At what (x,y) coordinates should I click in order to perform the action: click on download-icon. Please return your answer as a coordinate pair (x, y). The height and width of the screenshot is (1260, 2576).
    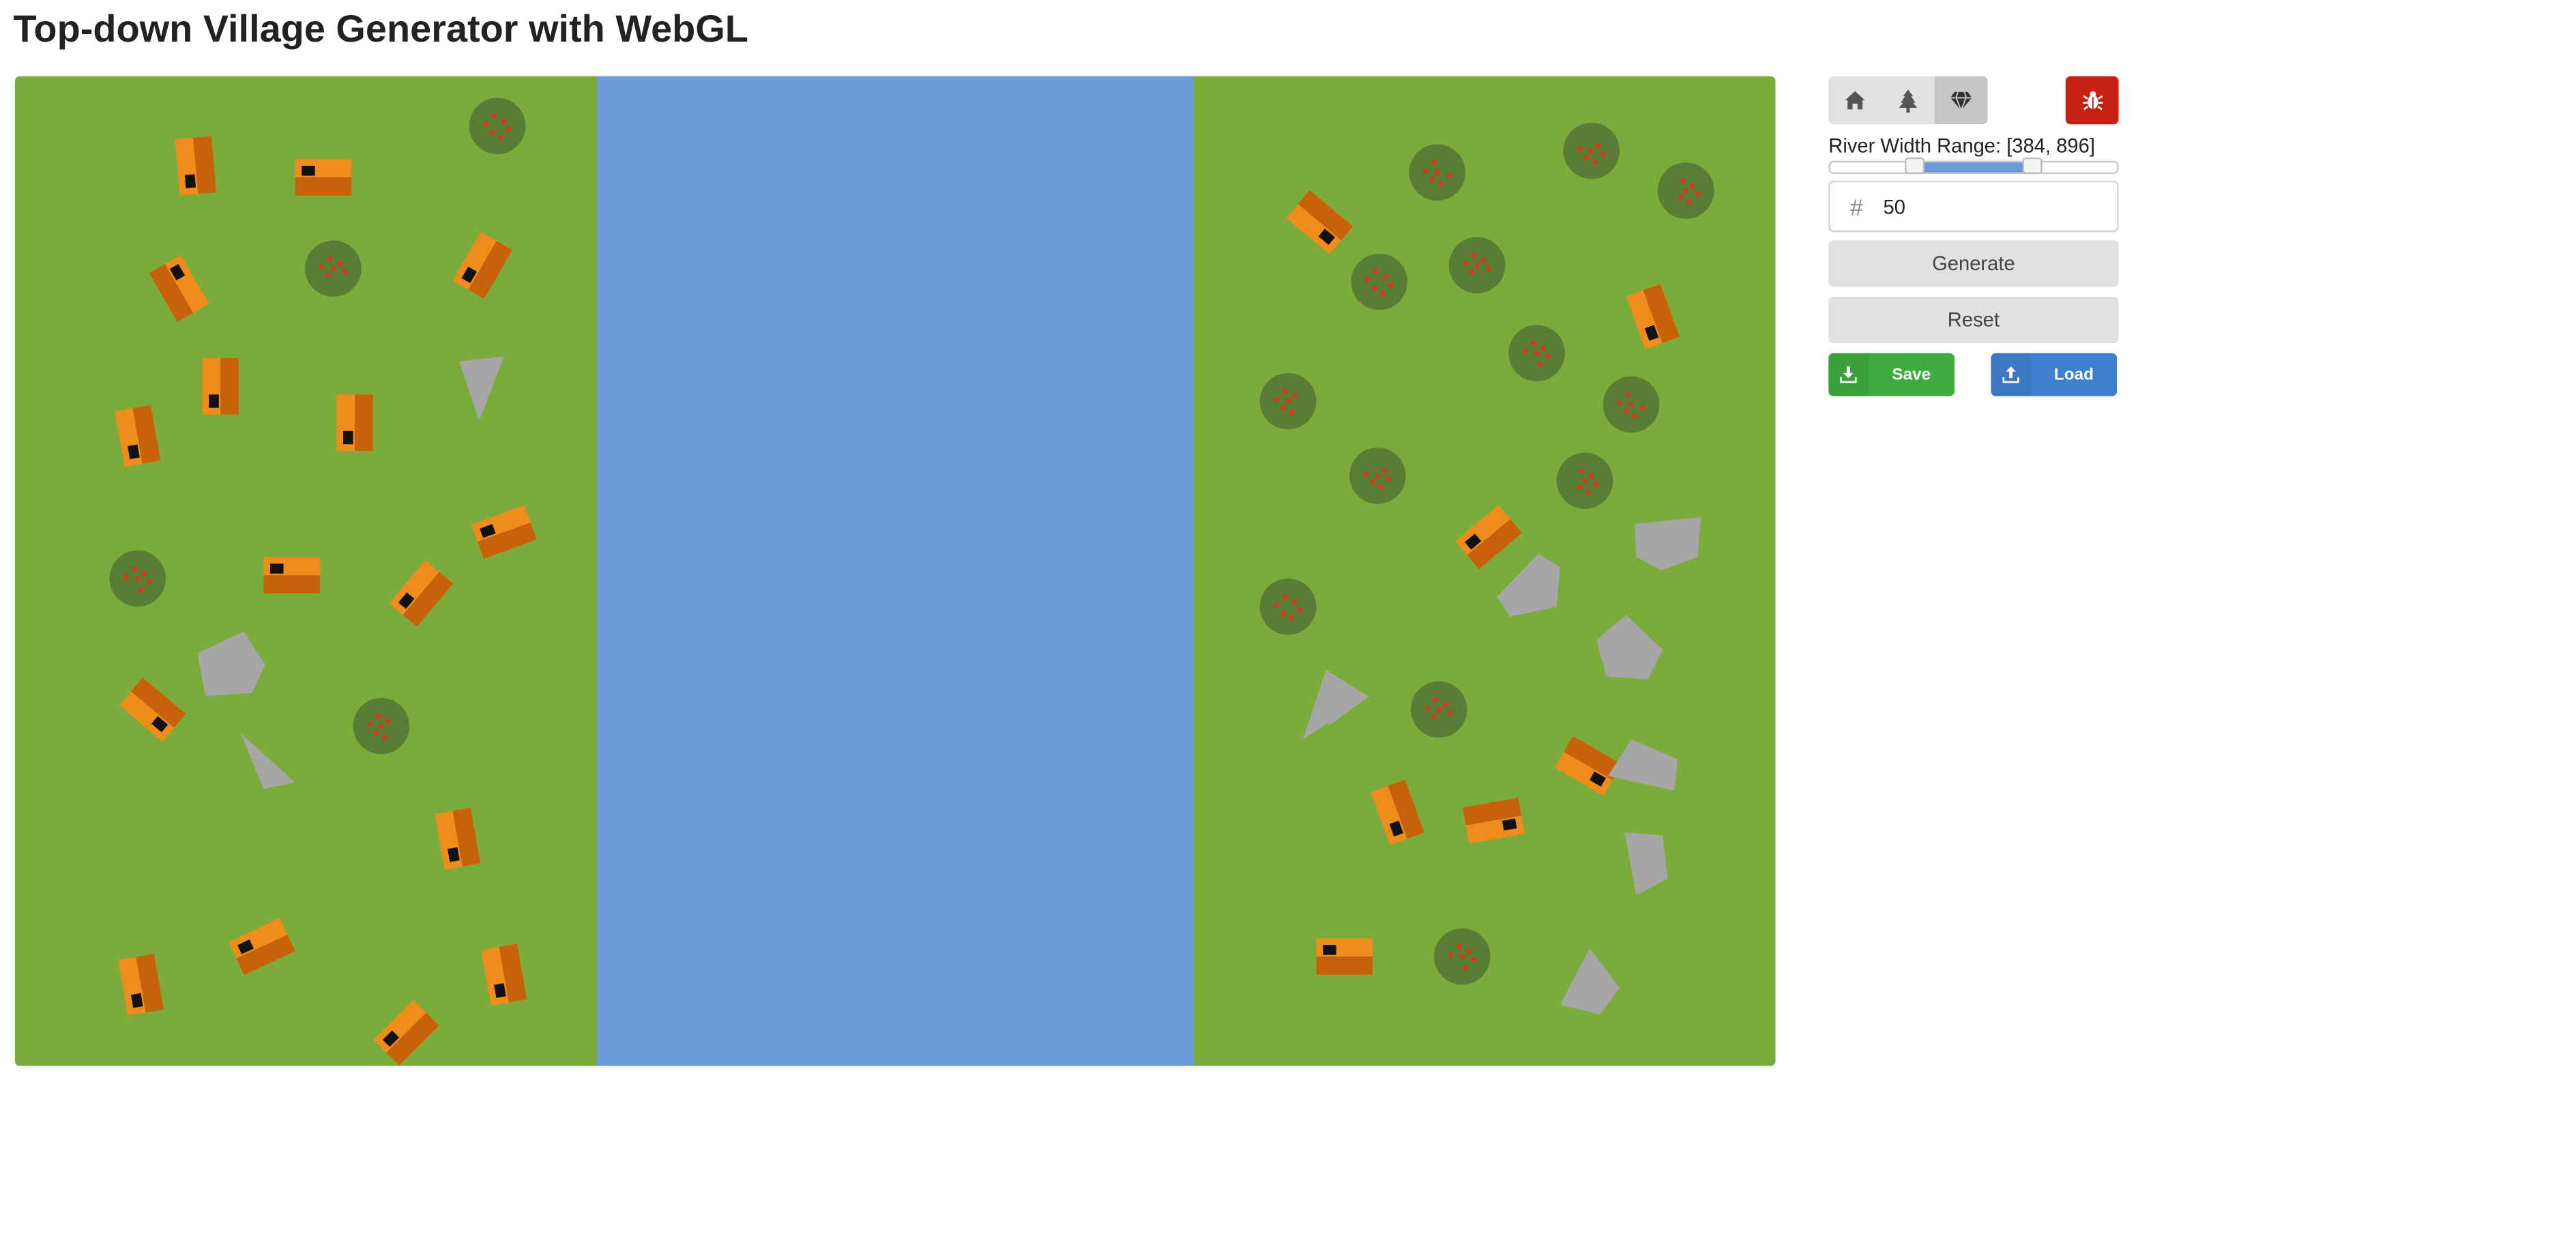
    Looking at the image, I should click on (1849, 374).